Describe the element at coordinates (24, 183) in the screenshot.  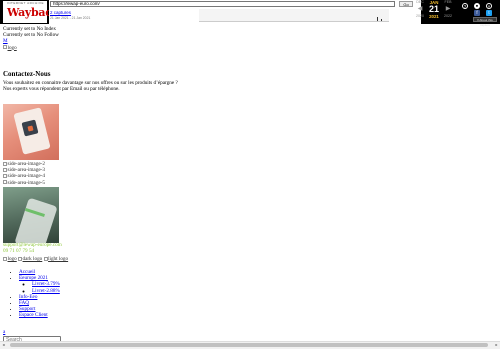
I see `side-area-image-5: side-area-image-5` at that location.